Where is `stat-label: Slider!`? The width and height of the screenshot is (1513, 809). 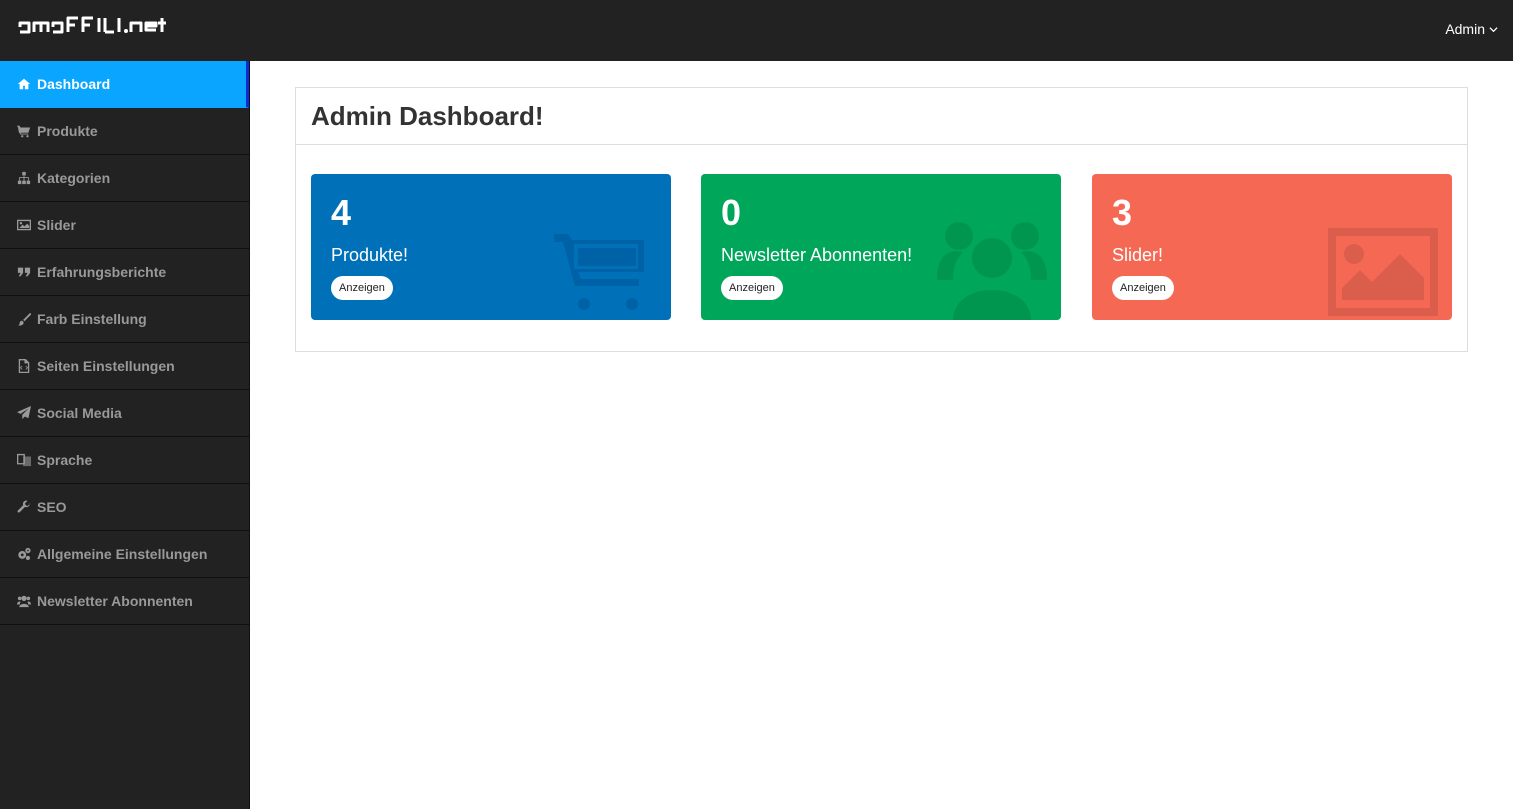
stat-label: Slider! is located at coordinates (1138, 255).